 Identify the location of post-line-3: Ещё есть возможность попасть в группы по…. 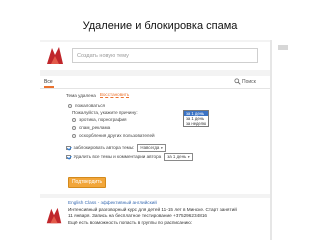
(130, 222).